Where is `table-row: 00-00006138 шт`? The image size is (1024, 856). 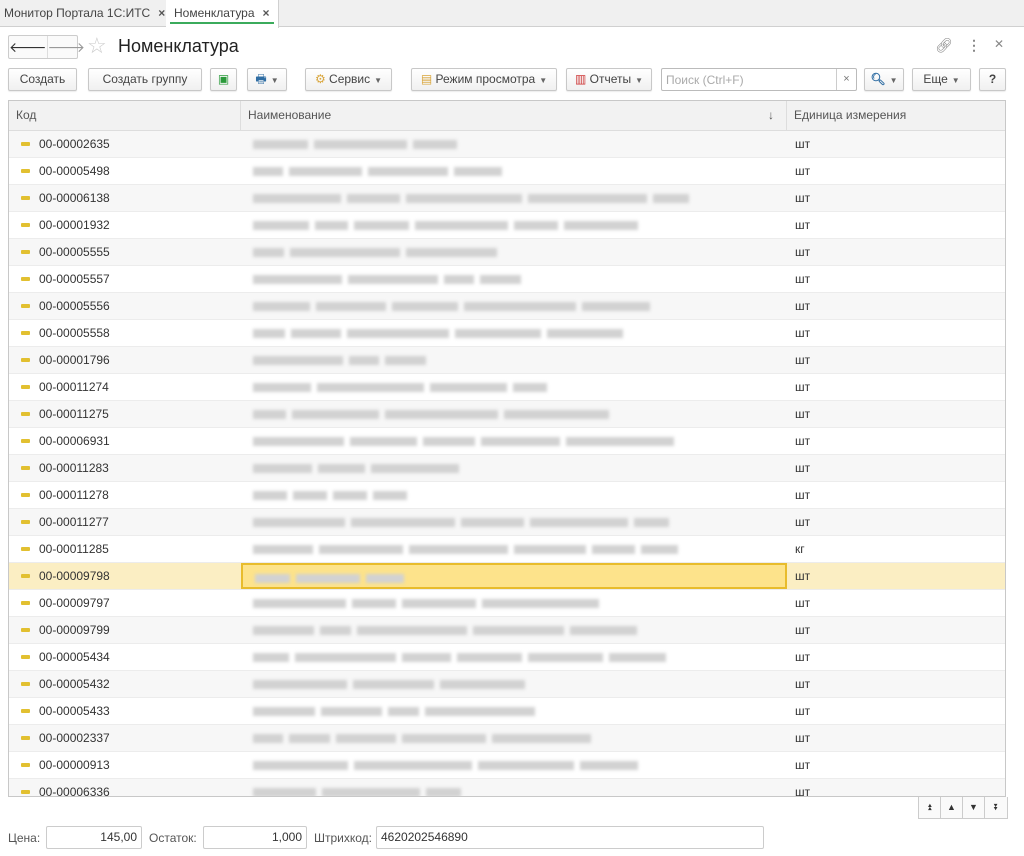 table-row: 00-00006138 шт is located at coordinates (507, 198).